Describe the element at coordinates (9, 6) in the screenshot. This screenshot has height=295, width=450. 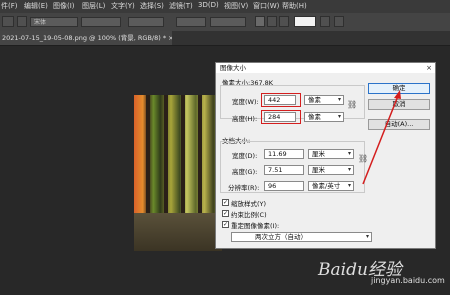
I see `menu-file: 件(F)` at that location.